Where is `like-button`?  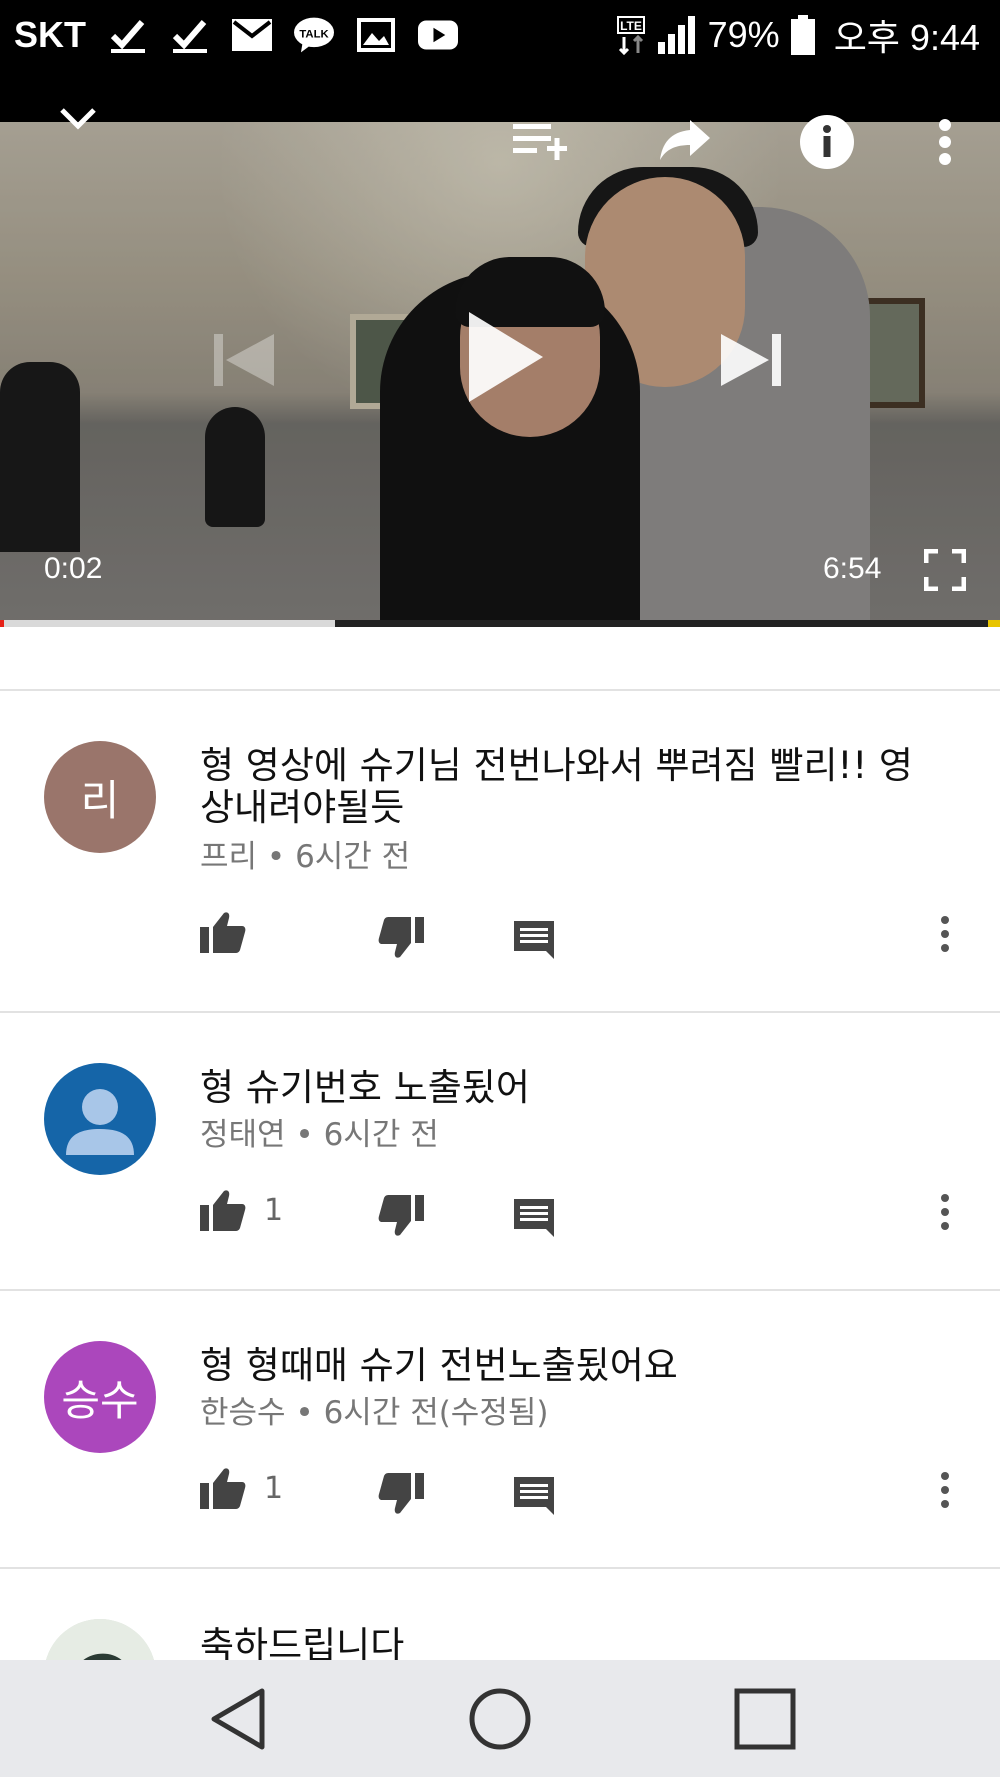
like-button is located at coordinates (232, 932).